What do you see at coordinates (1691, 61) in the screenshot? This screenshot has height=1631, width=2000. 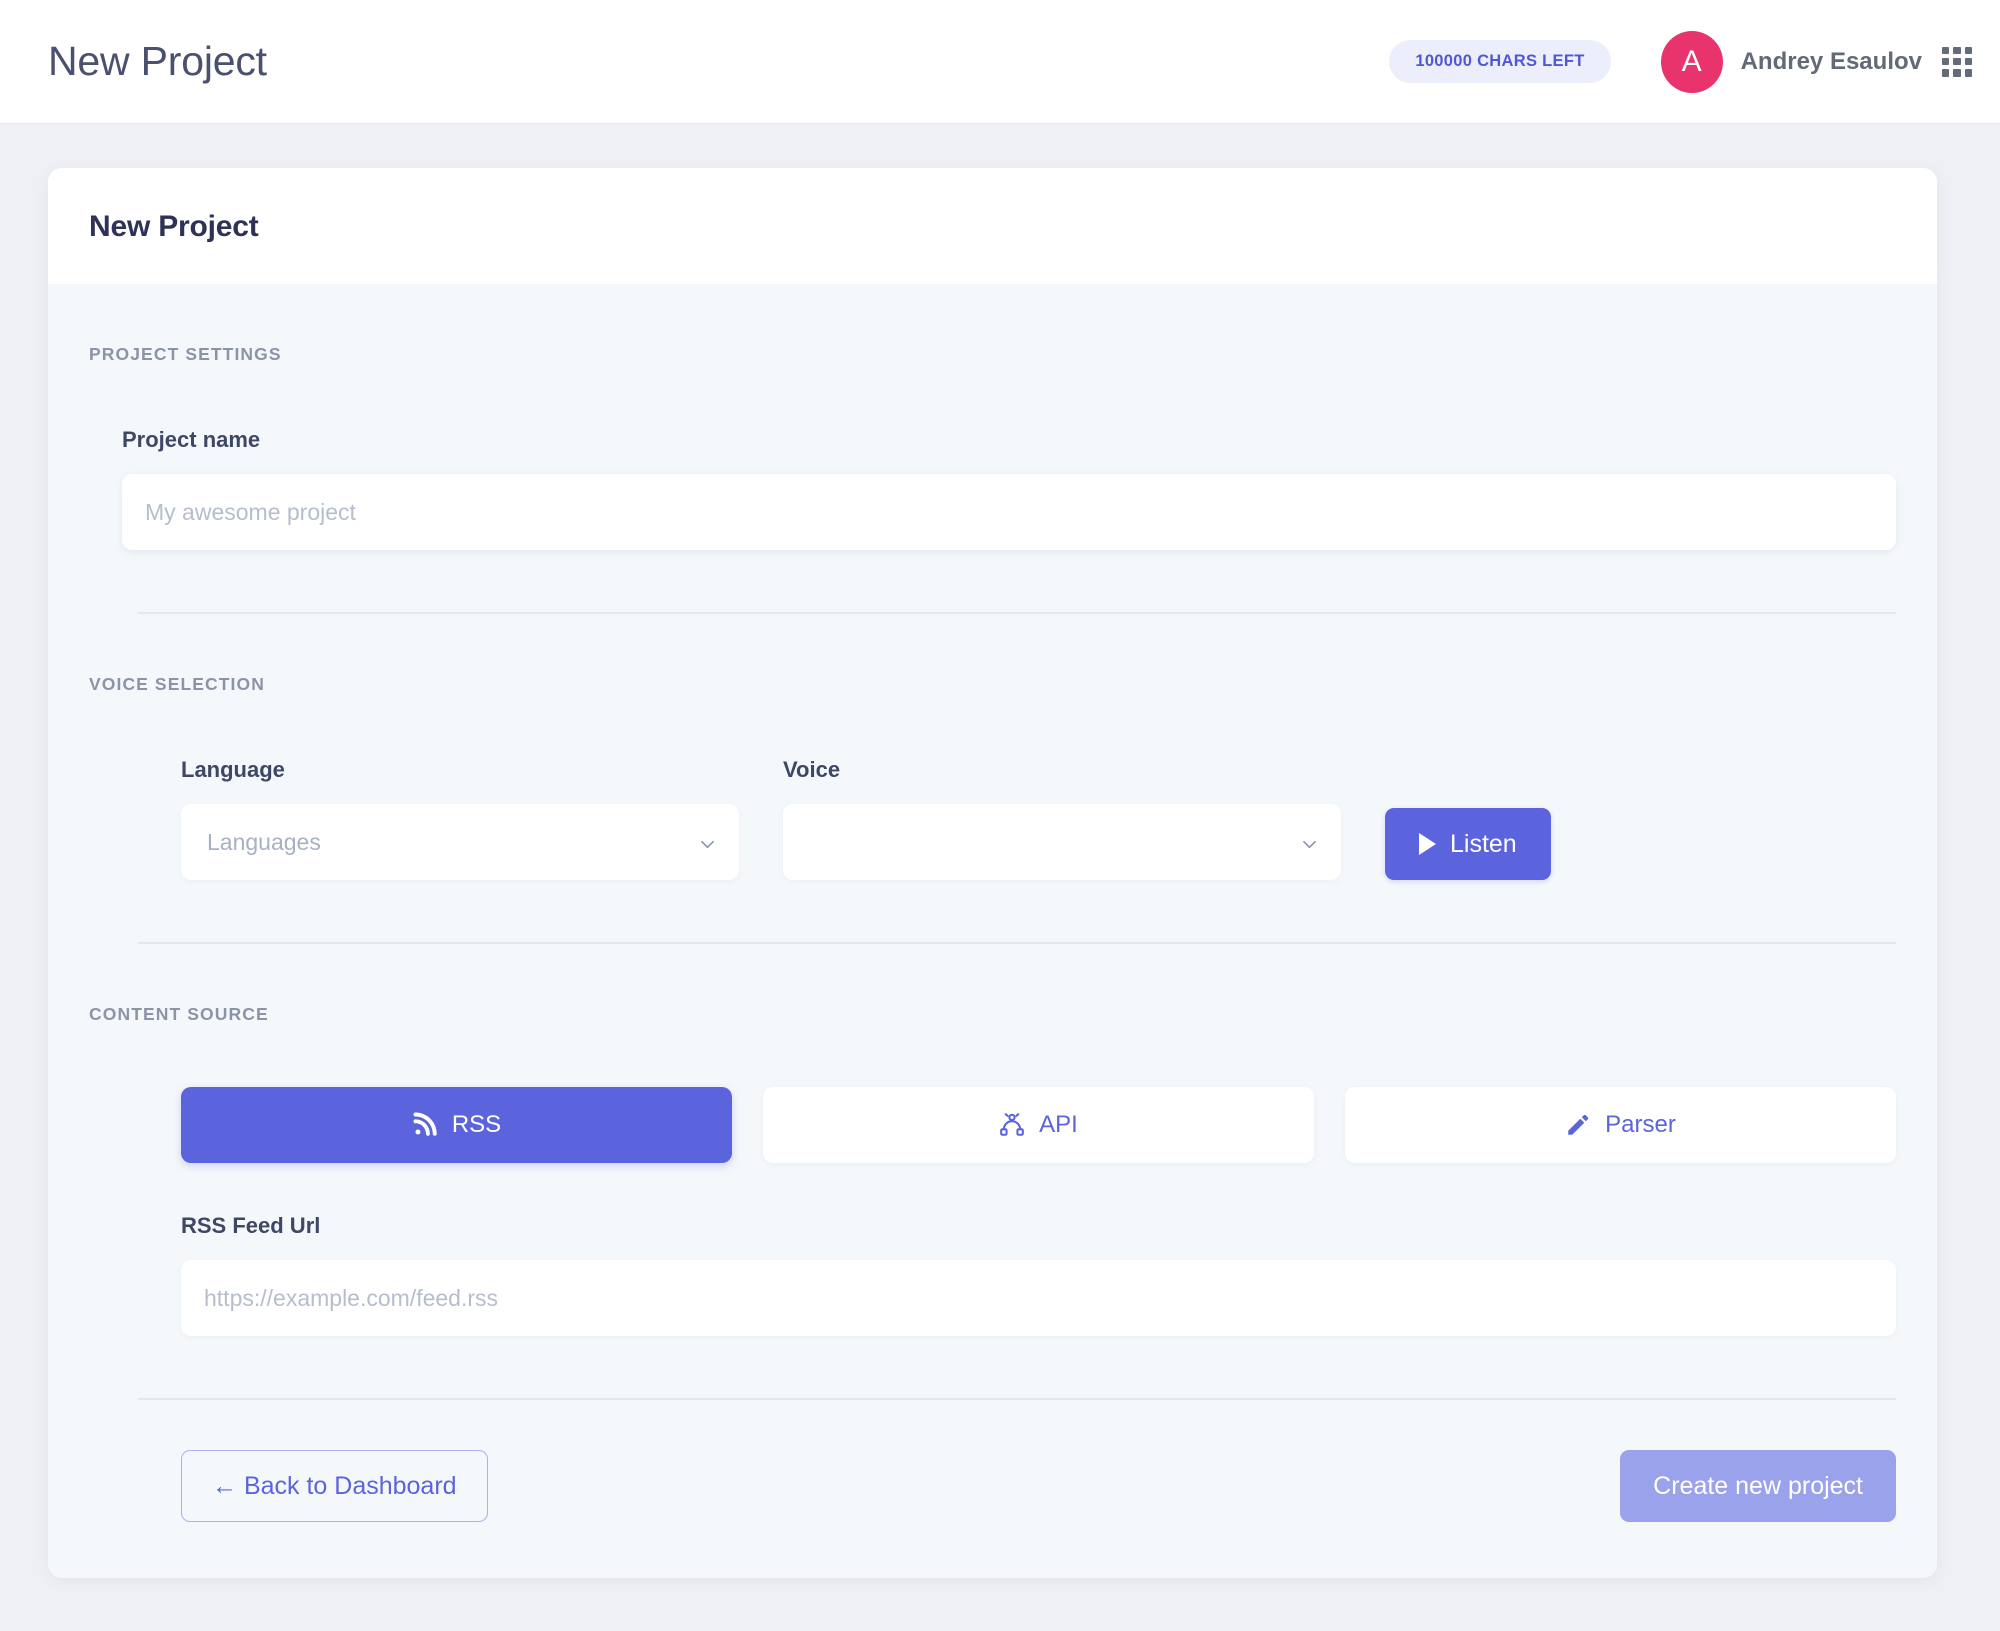 I see `avatar: A` at bounding box center [1691, 61].